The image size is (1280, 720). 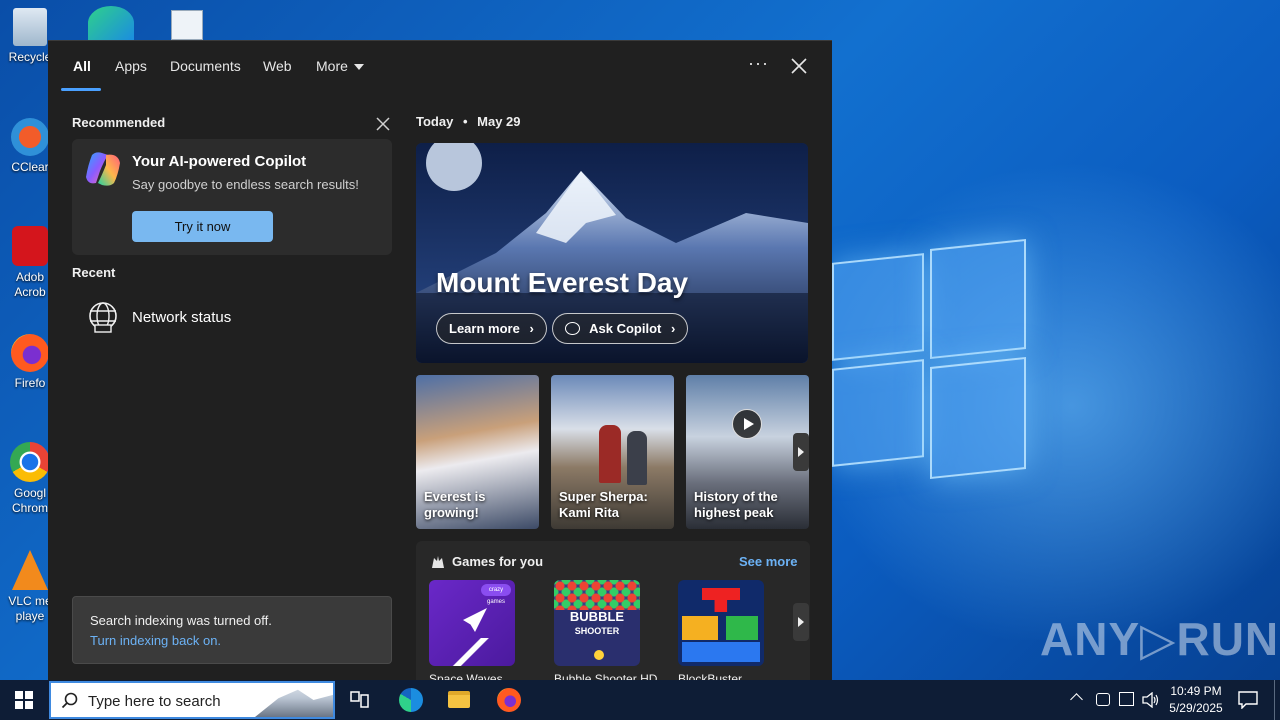 I want to click on windows-logo-wallpaper, so click(x=928, y=360).